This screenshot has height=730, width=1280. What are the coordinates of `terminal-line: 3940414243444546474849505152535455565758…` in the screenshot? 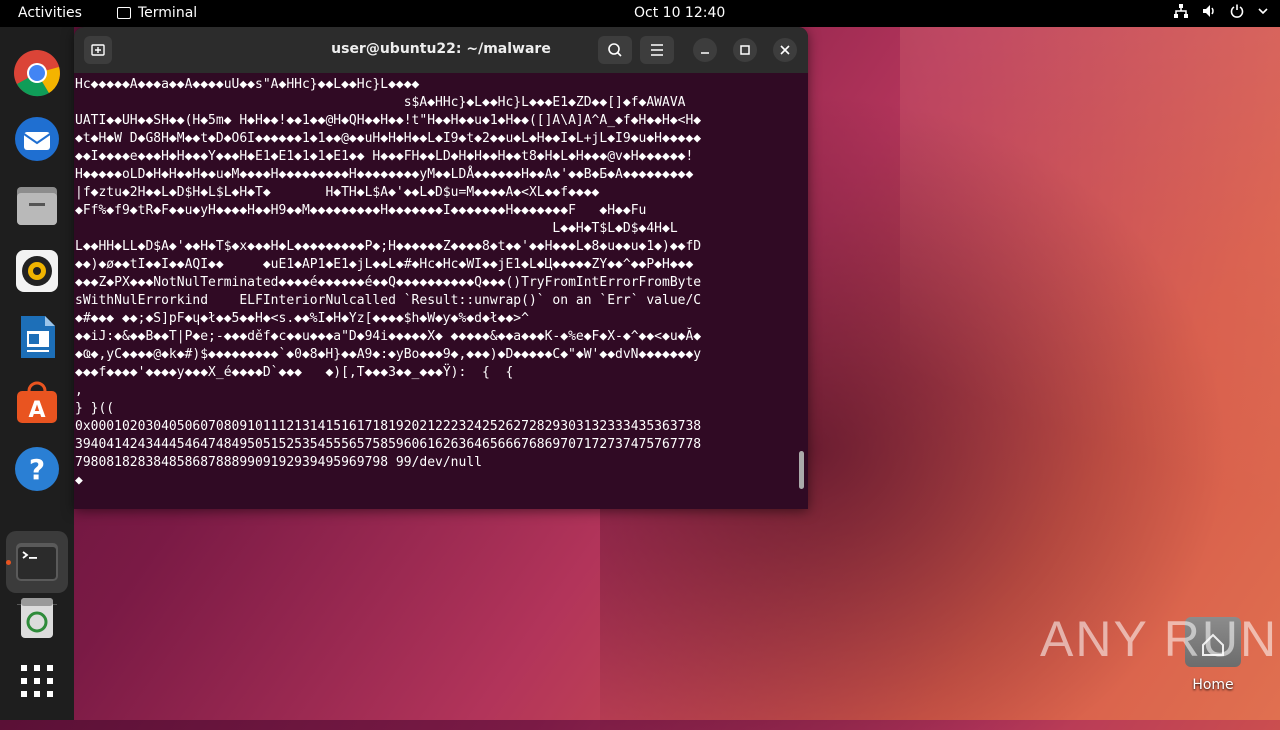 It's located at (388, 444).